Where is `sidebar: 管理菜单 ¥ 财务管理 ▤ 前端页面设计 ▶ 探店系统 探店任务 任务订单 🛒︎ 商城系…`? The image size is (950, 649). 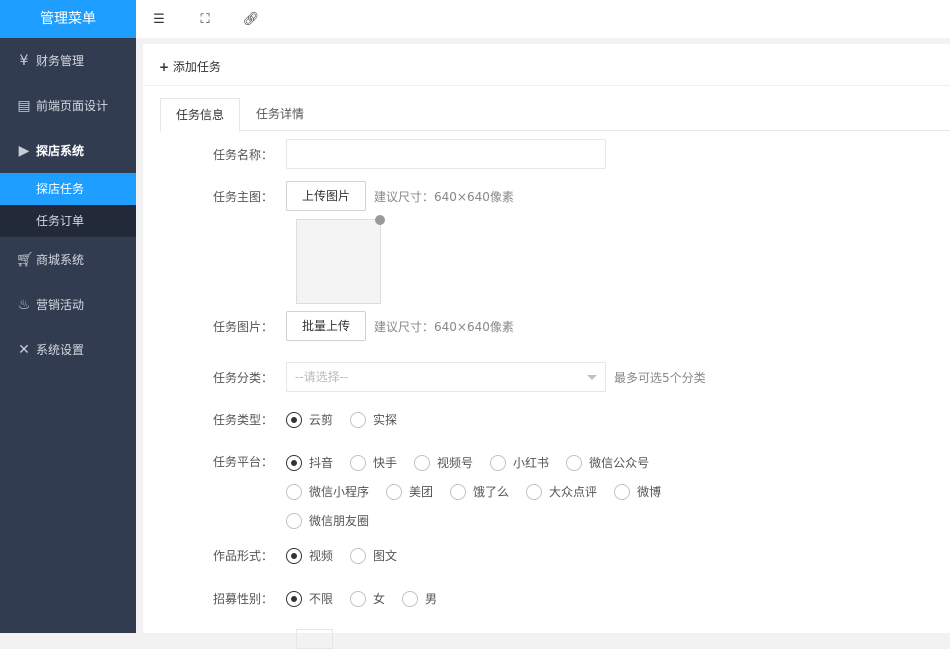 sidebar: 管理菜单 ¥ 财务管理 ▤ 前端页面设计 ▶ 探店系统 探店任务 任务订单 🛒︎ 商城系… is located at coordinates (68, 316).